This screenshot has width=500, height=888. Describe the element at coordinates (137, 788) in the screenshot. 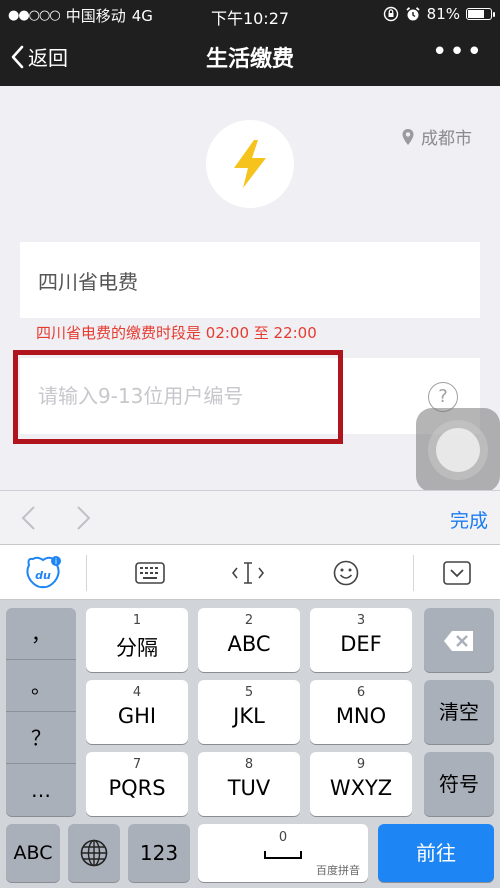

I see `key-label: PQRS` at that location.